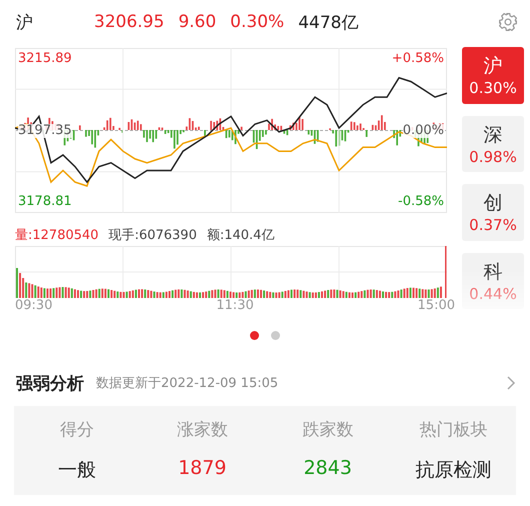 The image size is (530, 506). I want to click on percent-axis-label: +0.58%, so click(418, 59).